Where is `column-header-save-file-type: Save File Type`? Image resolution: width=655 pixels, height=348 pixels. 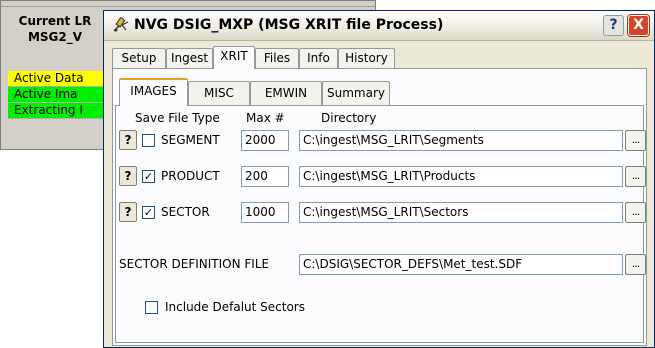
column-header-save-file-type: Save File Type is located at coordinates (177, 118).